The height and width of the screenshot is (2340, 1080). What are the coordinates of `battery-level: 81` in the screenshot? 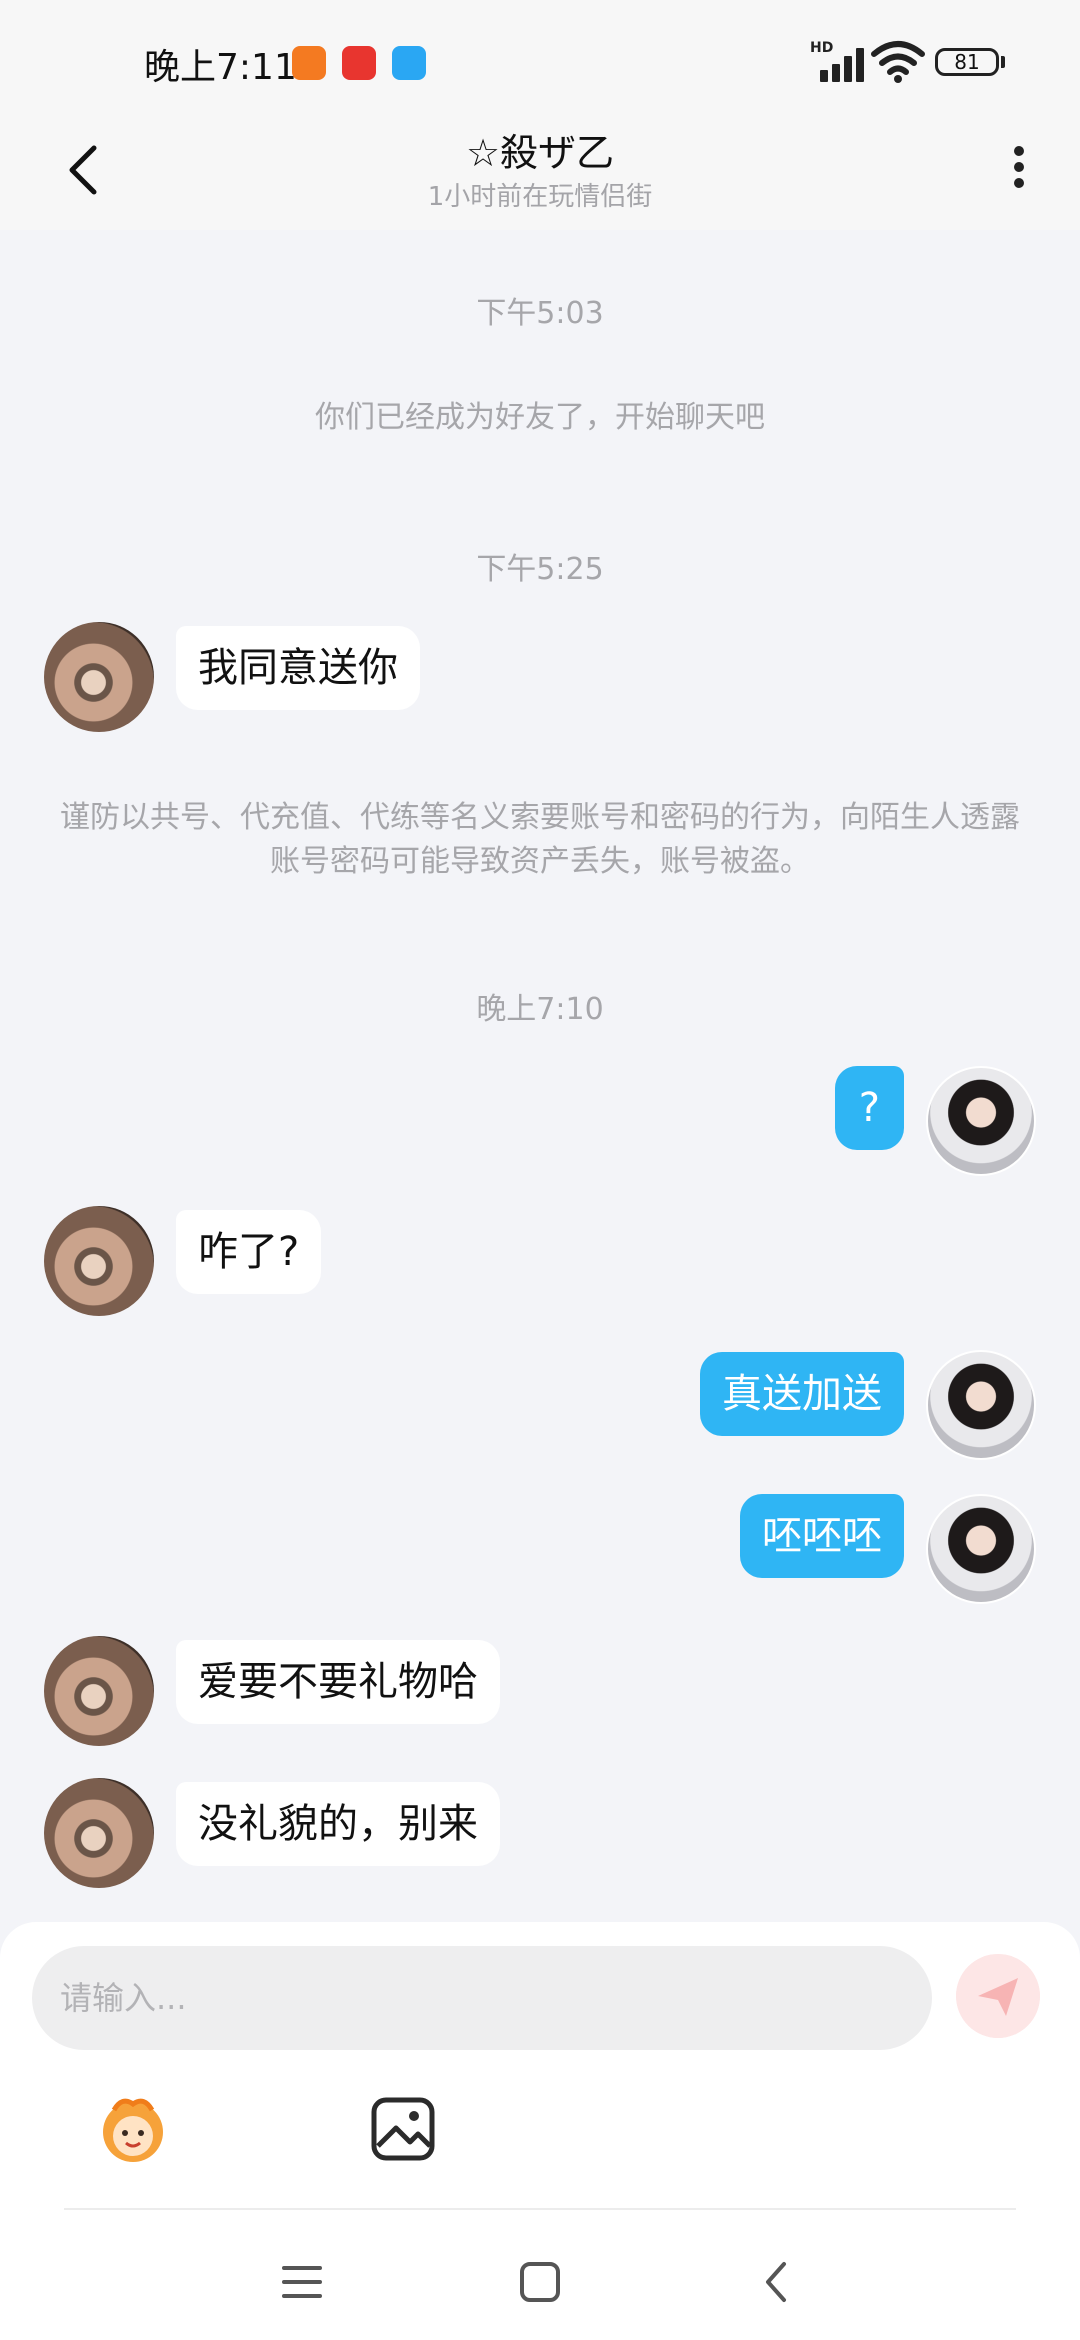 It's located at (967, 62).